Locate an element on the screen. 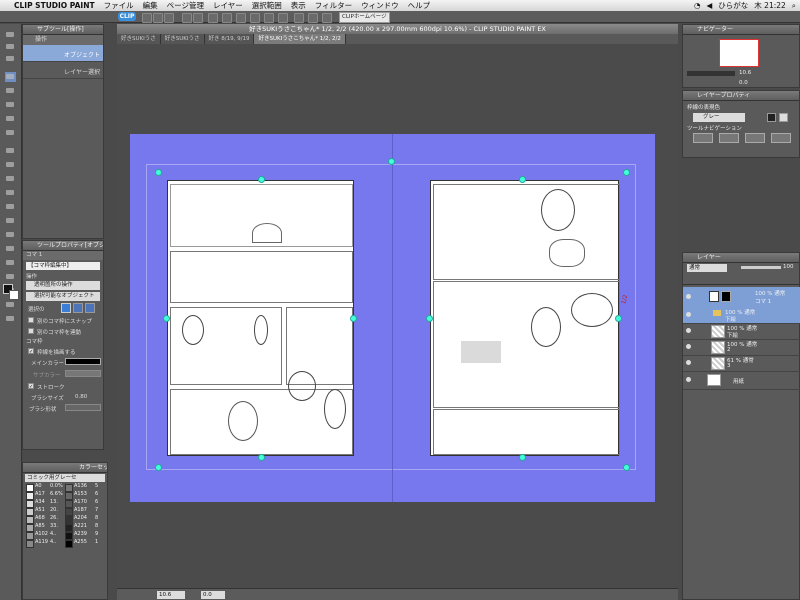 The height and width of the screenshot is (600, 800). tab-document-2: 好きSUKIうさ is located at coordinates (182, 39).